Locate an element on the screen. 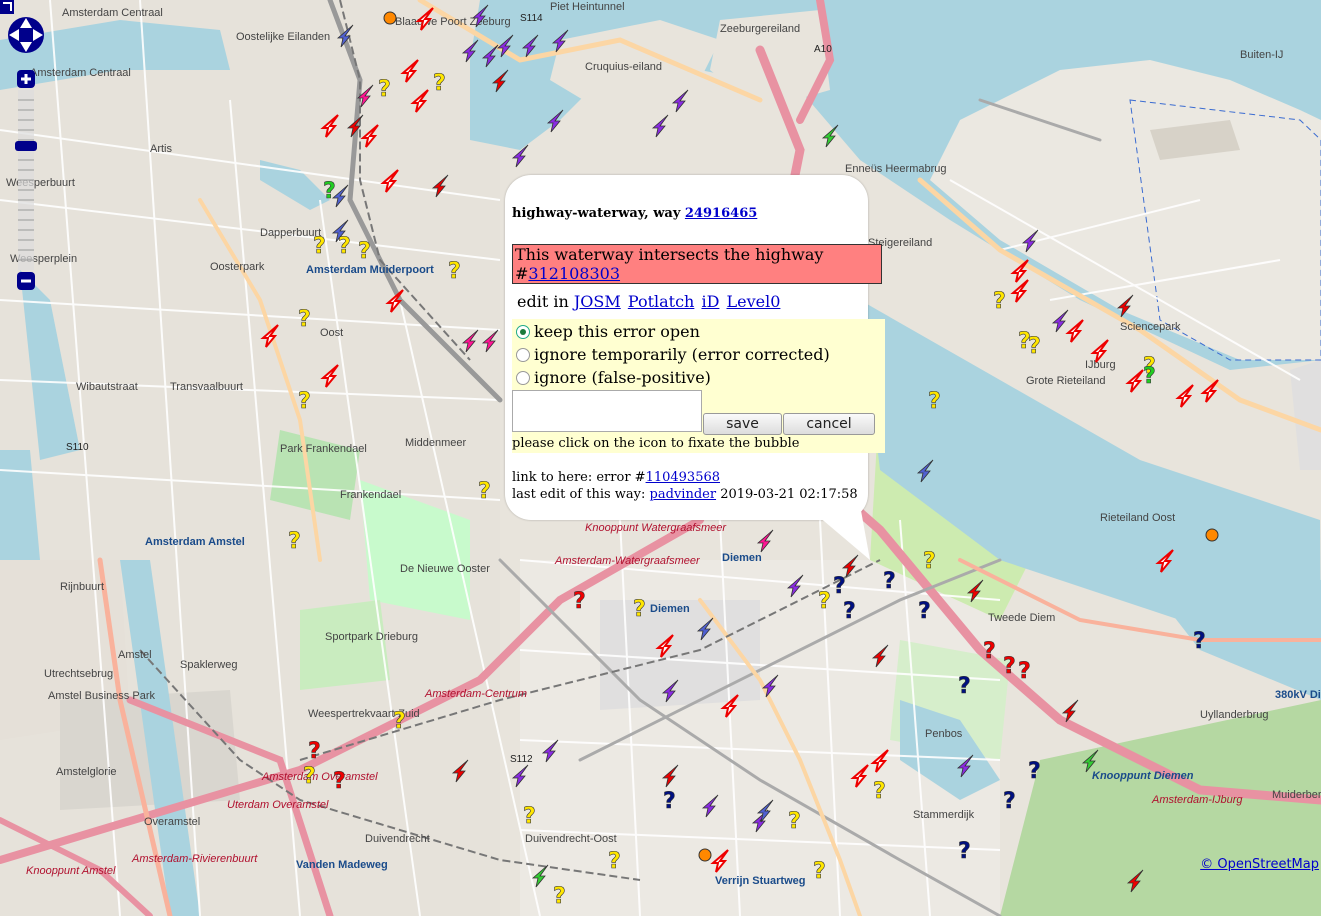 Image resolution: width=1321 pixels, height=916 pixels. option-ignore-false-positive: ignore (false-positive) is located at coordinates (613, 377).